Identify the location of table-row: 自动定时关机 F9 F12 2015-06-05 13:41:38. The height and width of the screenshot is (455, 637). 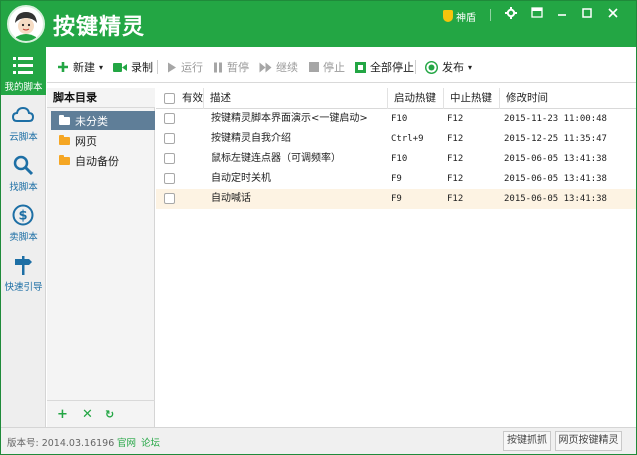
(396, 179).